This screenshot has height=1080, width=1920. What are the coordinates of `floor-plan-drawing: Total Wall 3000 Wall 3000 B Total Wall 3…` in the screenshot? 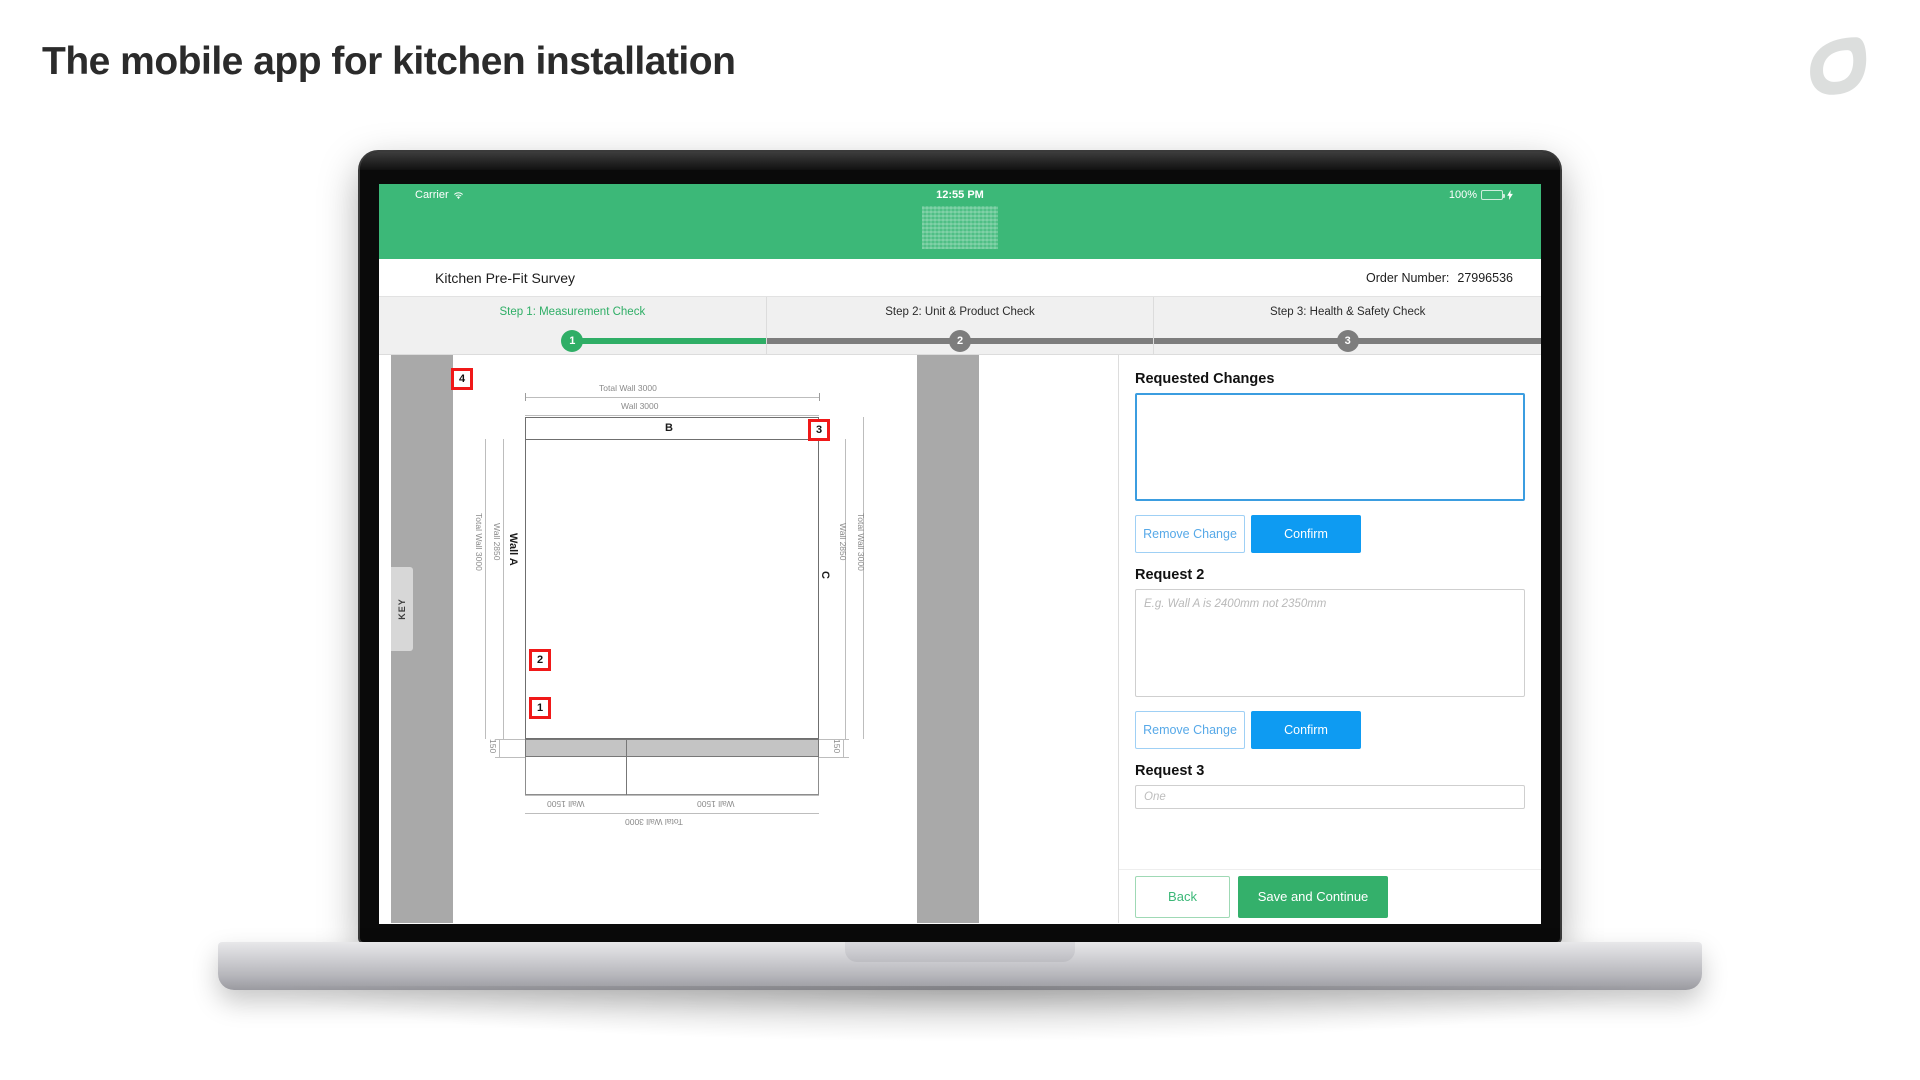 It's located at (686, 605).